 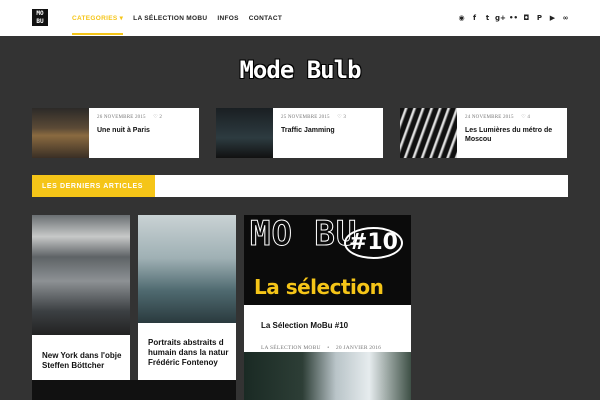 What do you see at coordinates (161, 117) in the screenshot?
I see `featured-likes: 2` at bounding box center [161, 117].